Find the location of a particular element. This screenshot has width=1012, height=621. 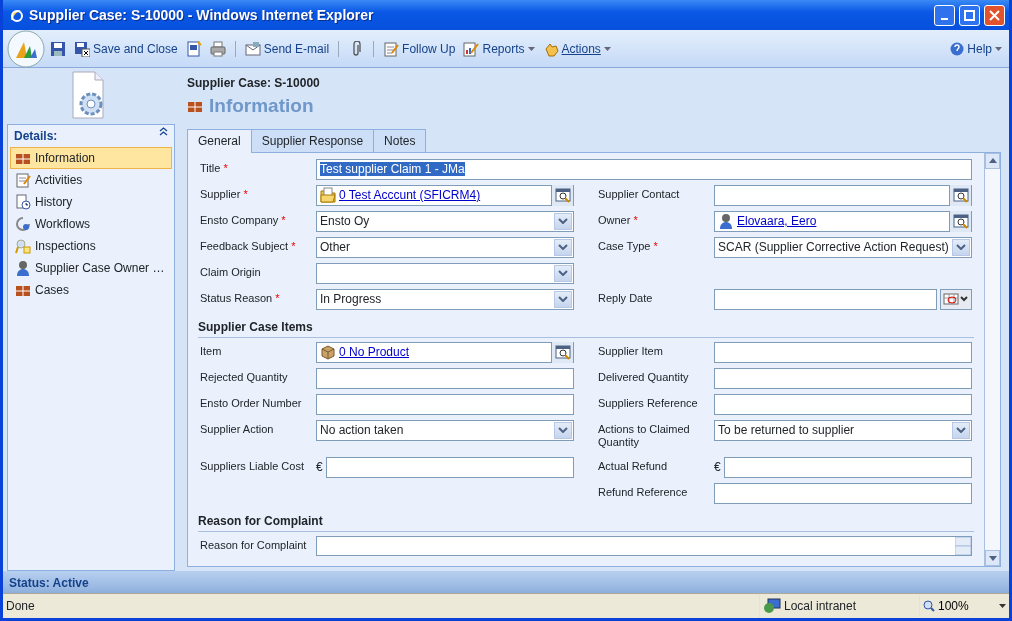

dropdown-field: Ensto Oy is located at coordinates (445, 221).